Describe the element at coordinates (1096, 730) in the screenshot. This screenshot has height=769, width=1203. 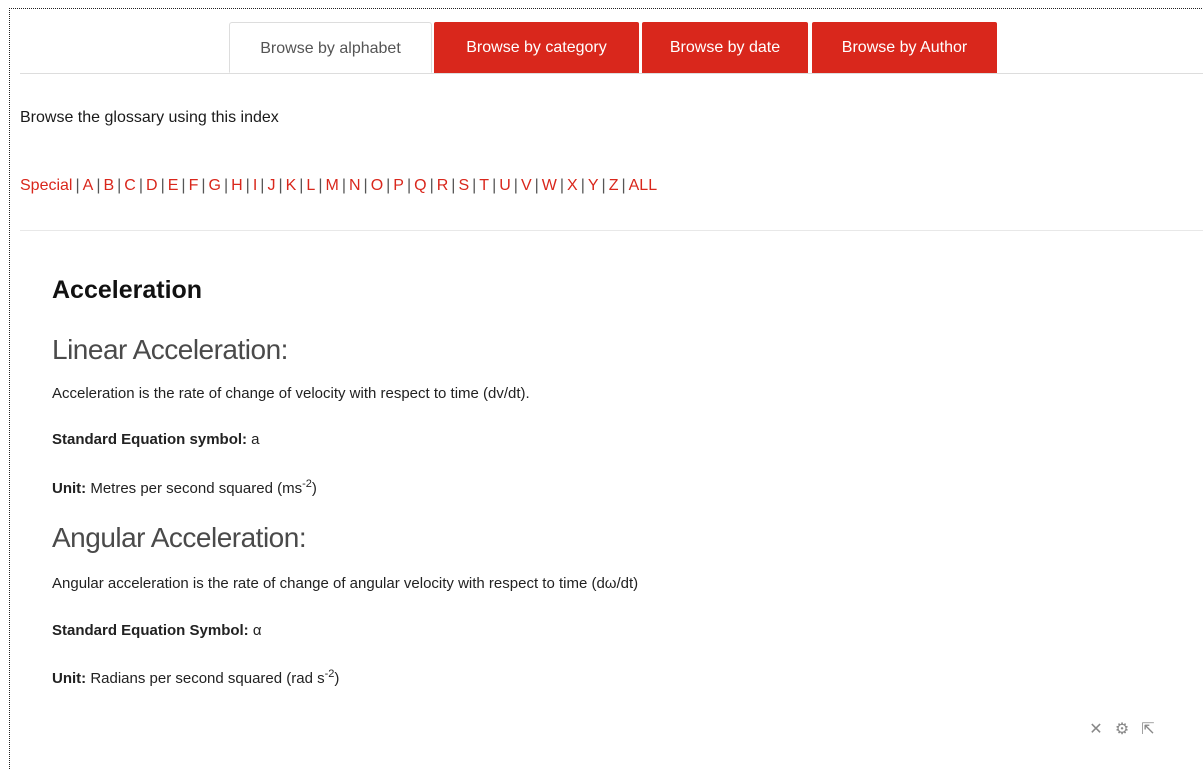
I see `delete-icon: ✕` at that location.